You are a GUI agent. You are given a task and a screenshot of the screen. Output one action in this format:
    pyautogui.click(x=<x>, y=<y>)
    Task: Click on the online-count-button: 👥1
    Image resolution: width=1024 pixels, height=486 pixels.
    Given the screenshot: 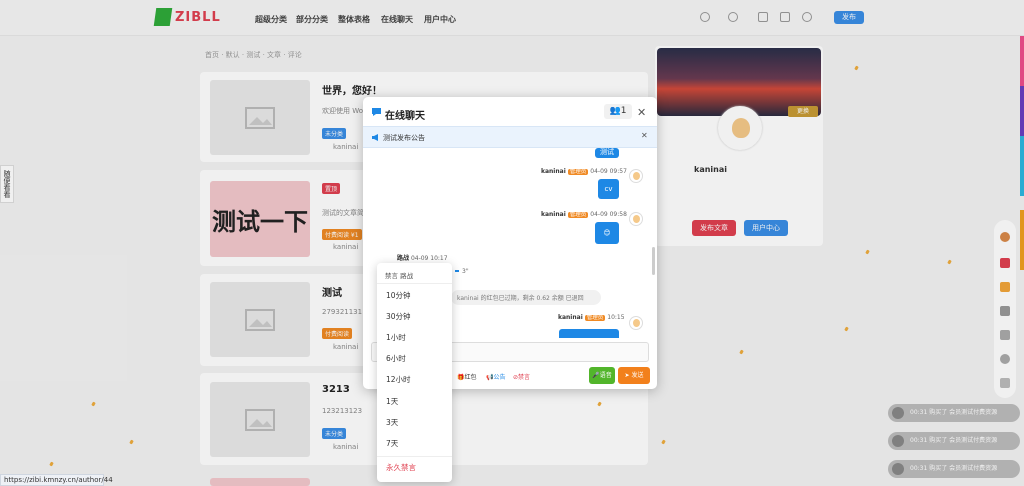 What is the action you would take?
    pyautogui.click(x=618, y=111)
    